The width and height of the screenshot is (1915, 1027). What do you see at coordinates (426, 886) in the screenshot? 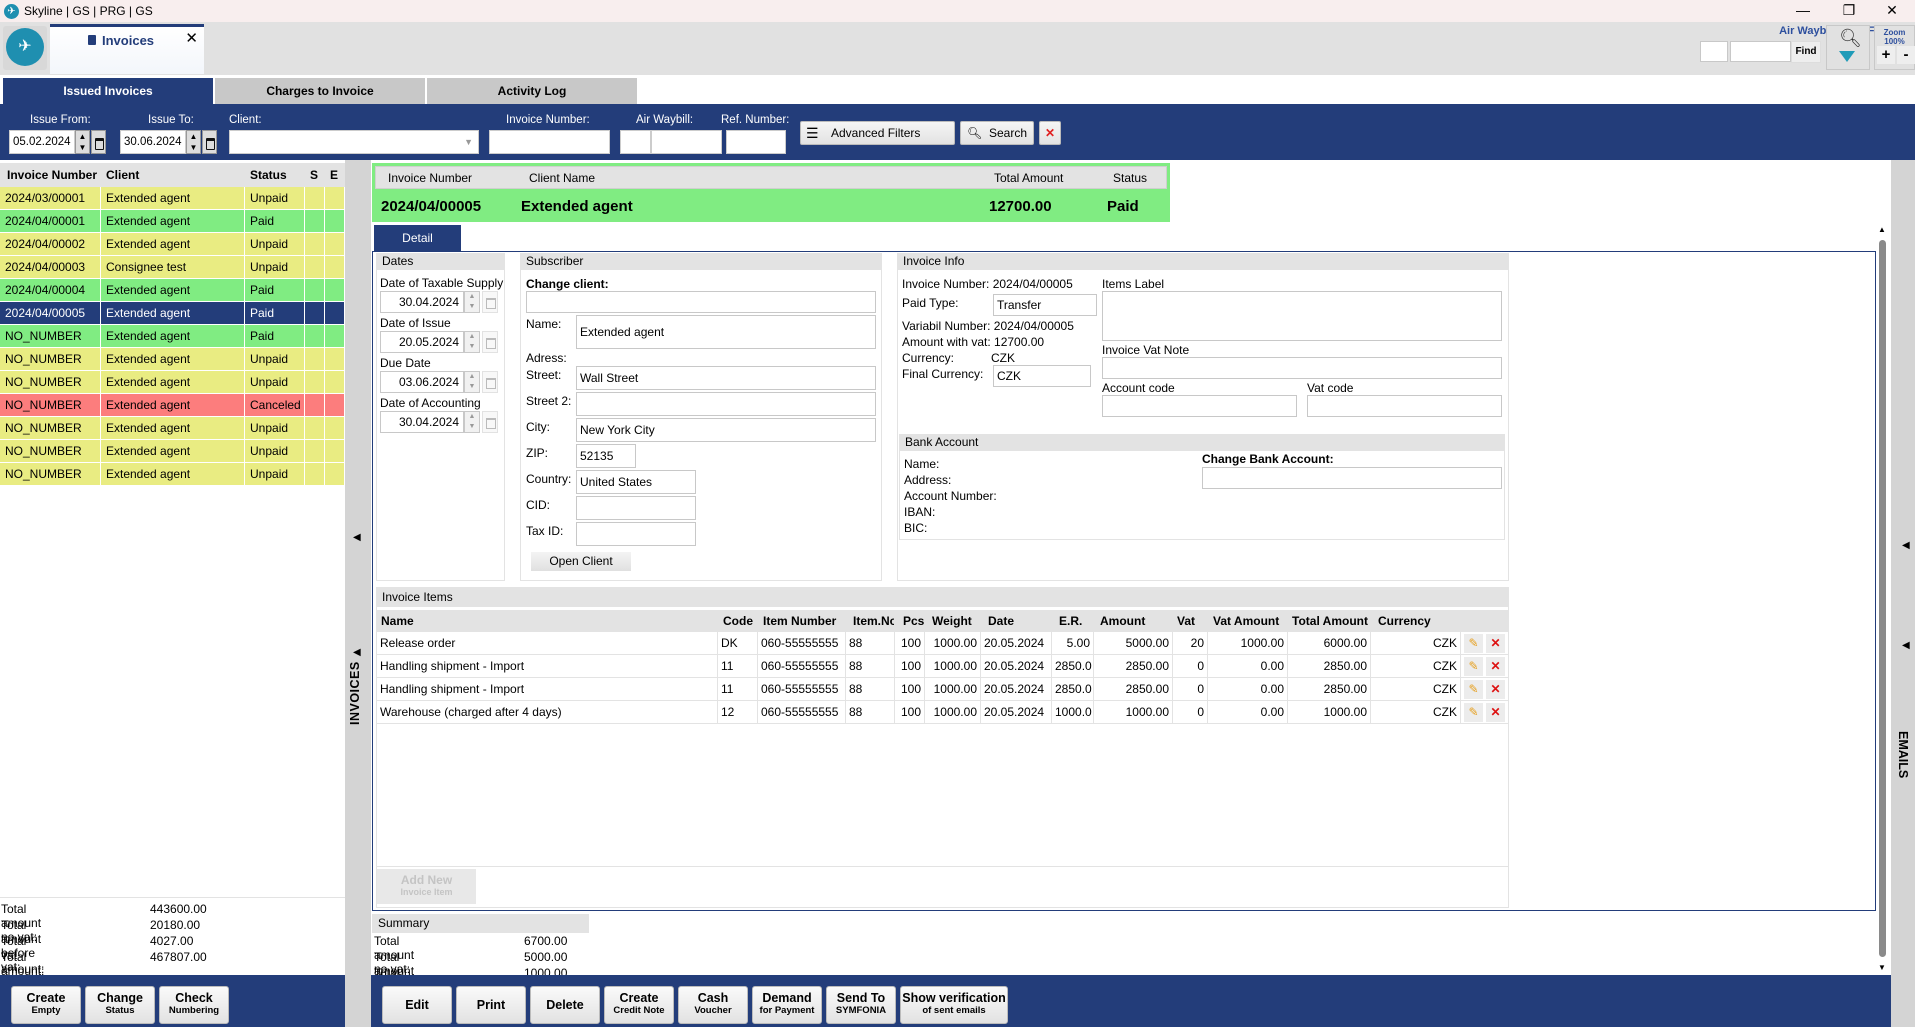
I see `add-new-invoice-item-button: Add New Invoice Item` at bounding box center [426, 886].